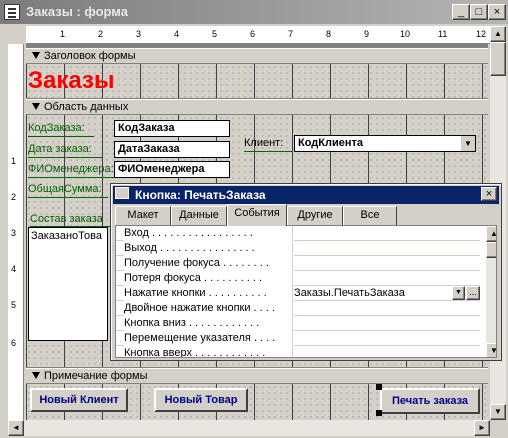 The width and height of the screenshot is (508, 438). What do you see at coordinates (172, 149) in the screenshot?
I see `order-date-field: ДатаЗаказа` at bounding box center [172, 149].